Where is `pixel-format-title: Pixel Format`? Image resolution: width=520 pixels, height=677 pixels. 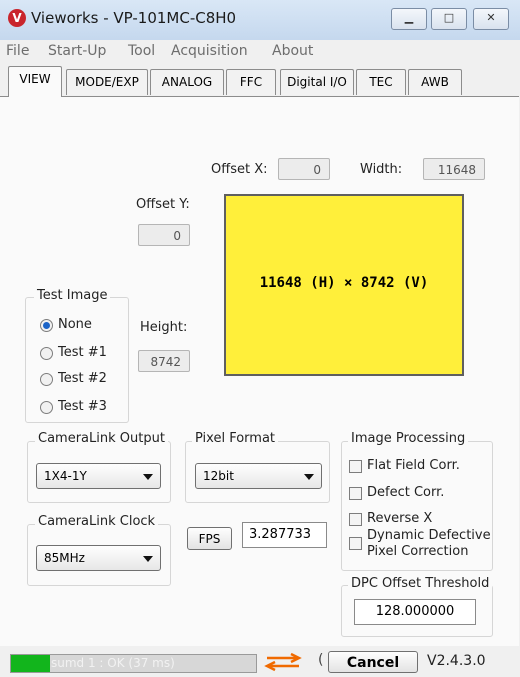 pixel-format-title: Pixel Format is located at coordinates (235, 438).